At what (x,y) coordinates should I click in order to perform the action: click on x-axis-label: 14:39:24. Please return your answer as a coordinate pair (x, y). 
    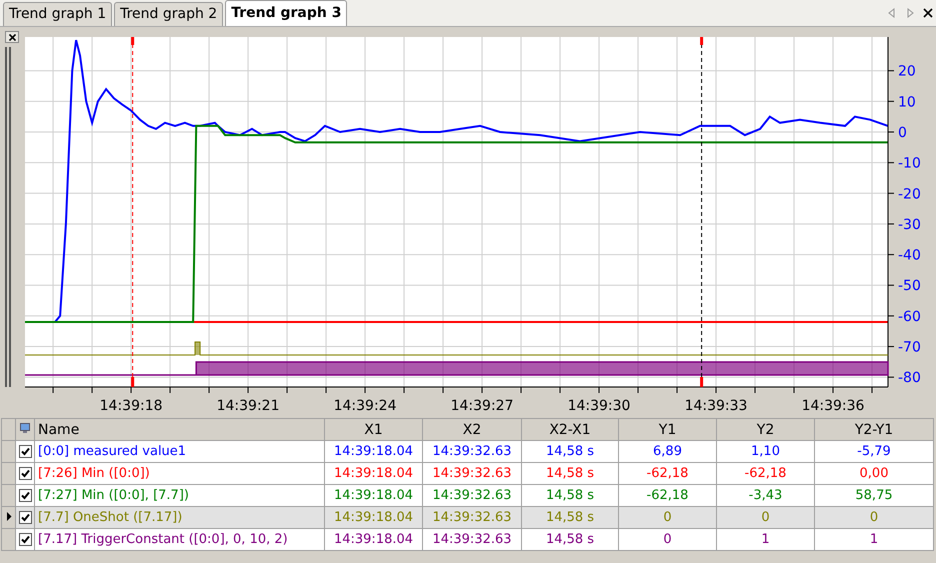
    Looking at the image, I should click on (365, 406).